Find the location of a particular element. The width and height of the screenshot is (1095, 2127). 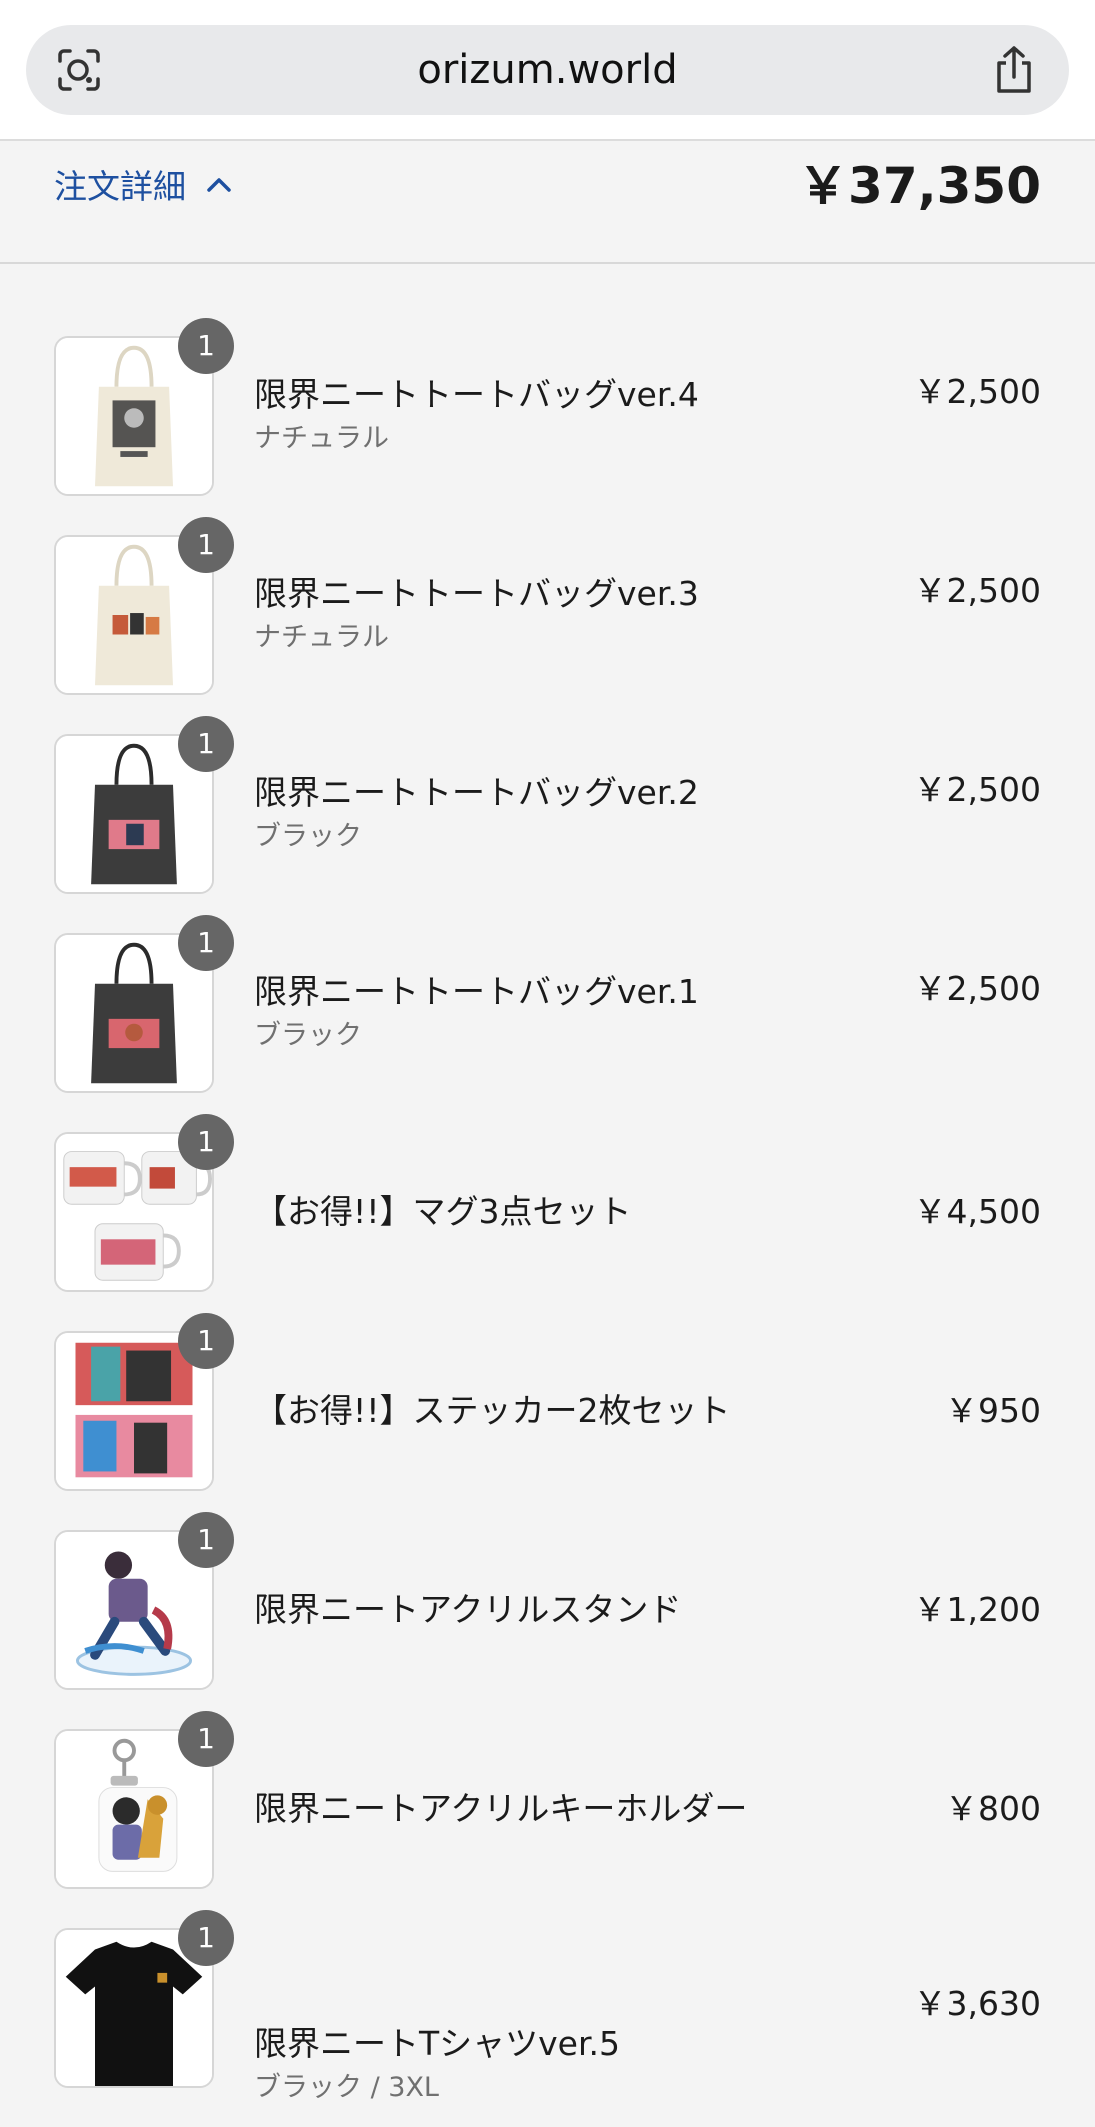

item-price: ￥4,500 is located at coordinates (977, 1211).